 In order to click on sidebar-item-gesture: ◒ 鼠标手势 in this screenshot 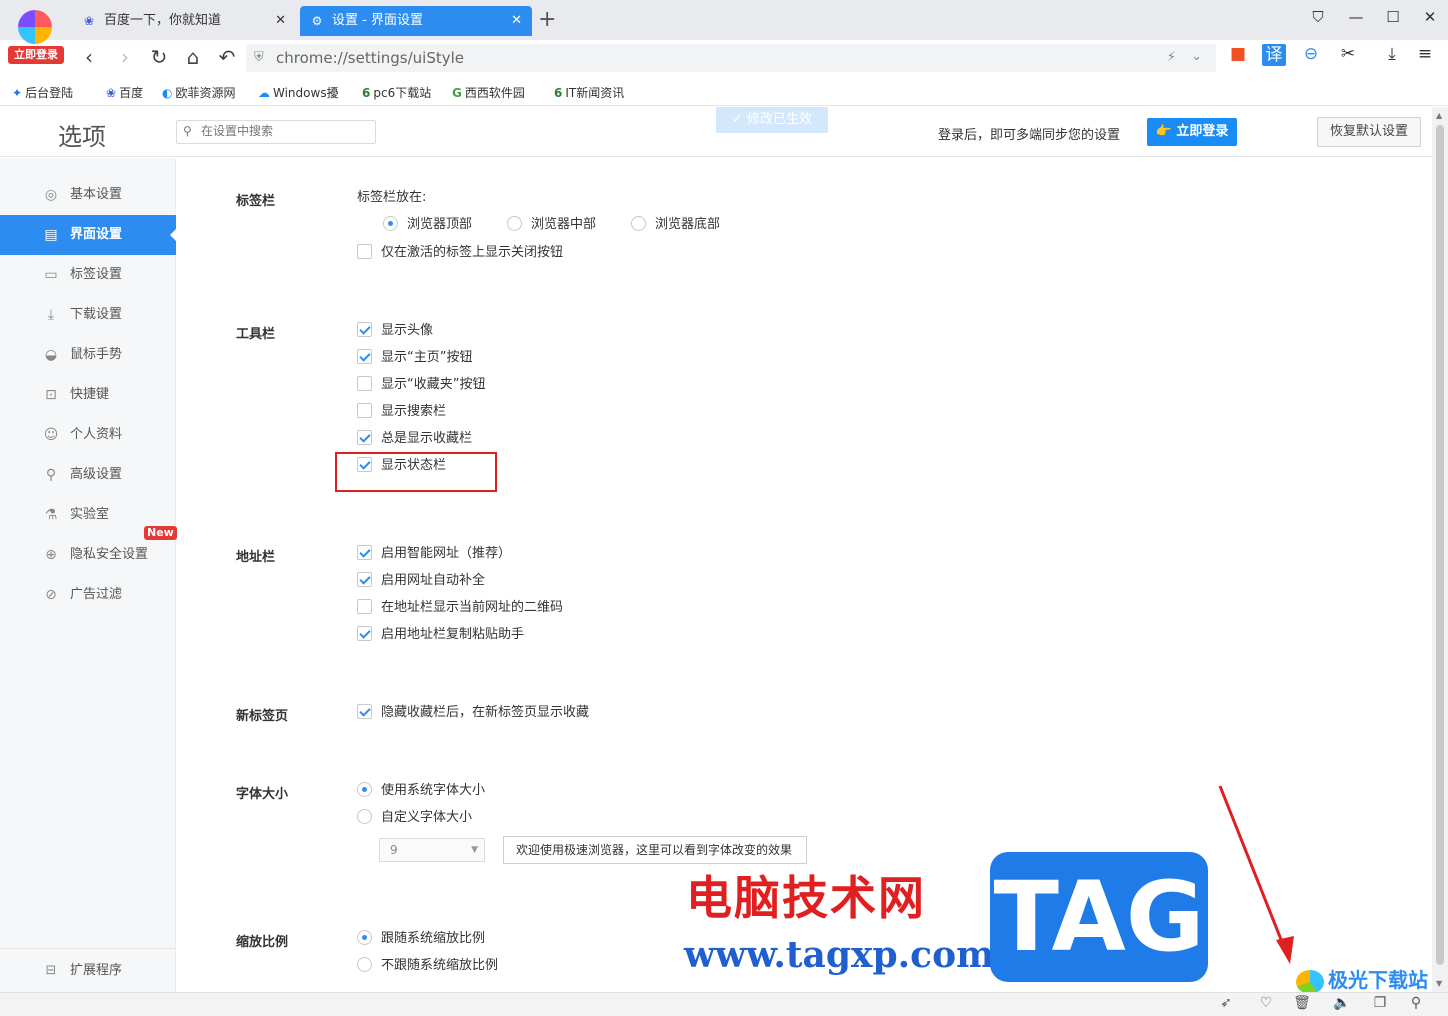, I will do `click(88, 355)`.